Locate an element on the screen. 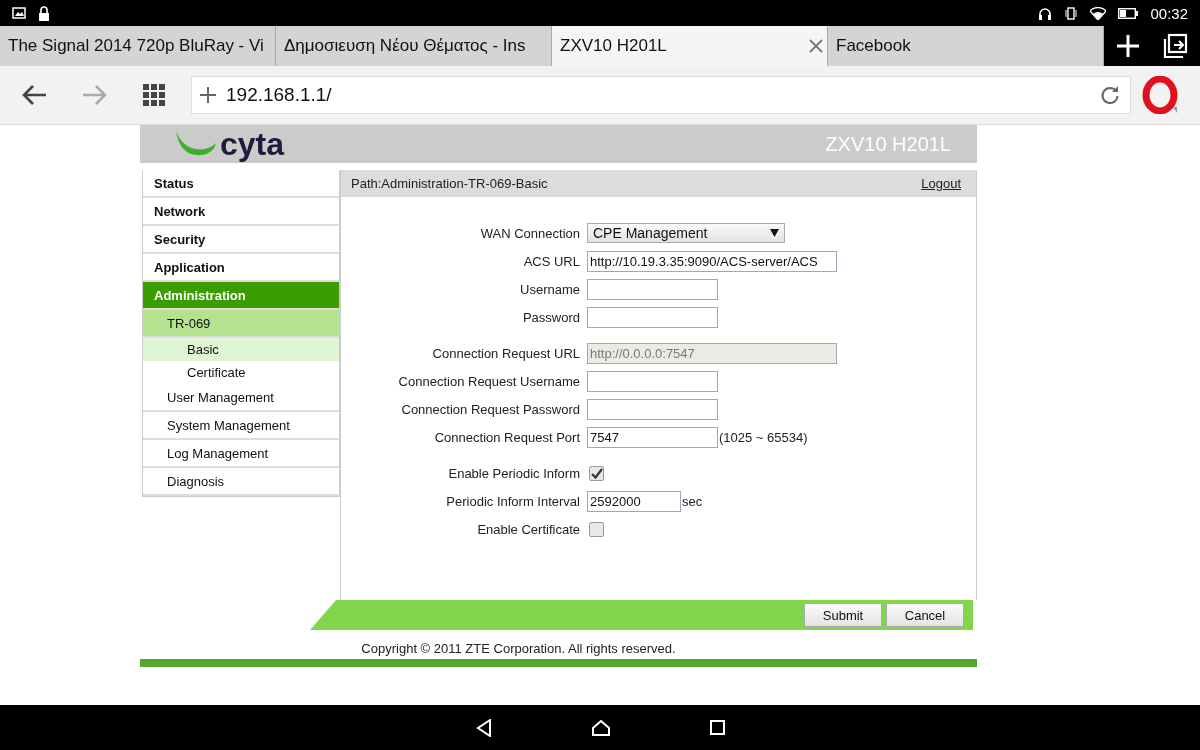 This screenshot has width=1200, height=750. tabs-switch-icon is located at coordinates (1175, 46).